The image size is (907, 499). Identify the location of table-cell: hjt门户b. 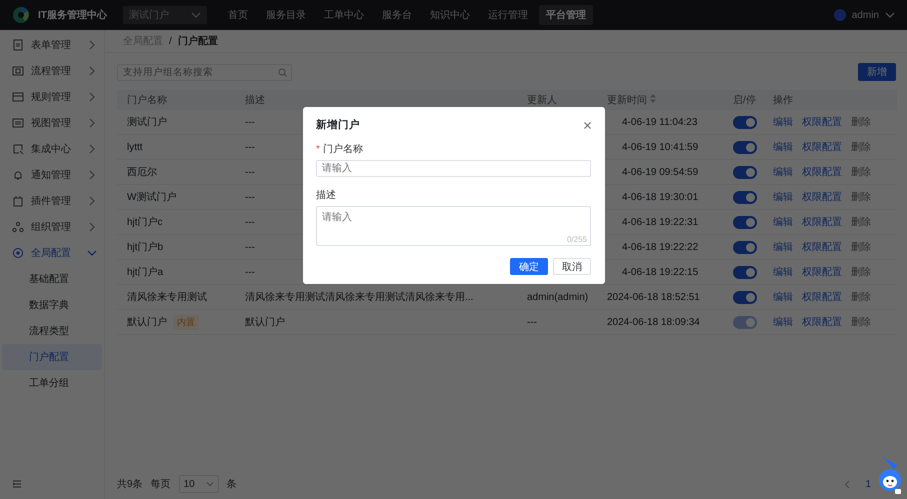
(145, 247).